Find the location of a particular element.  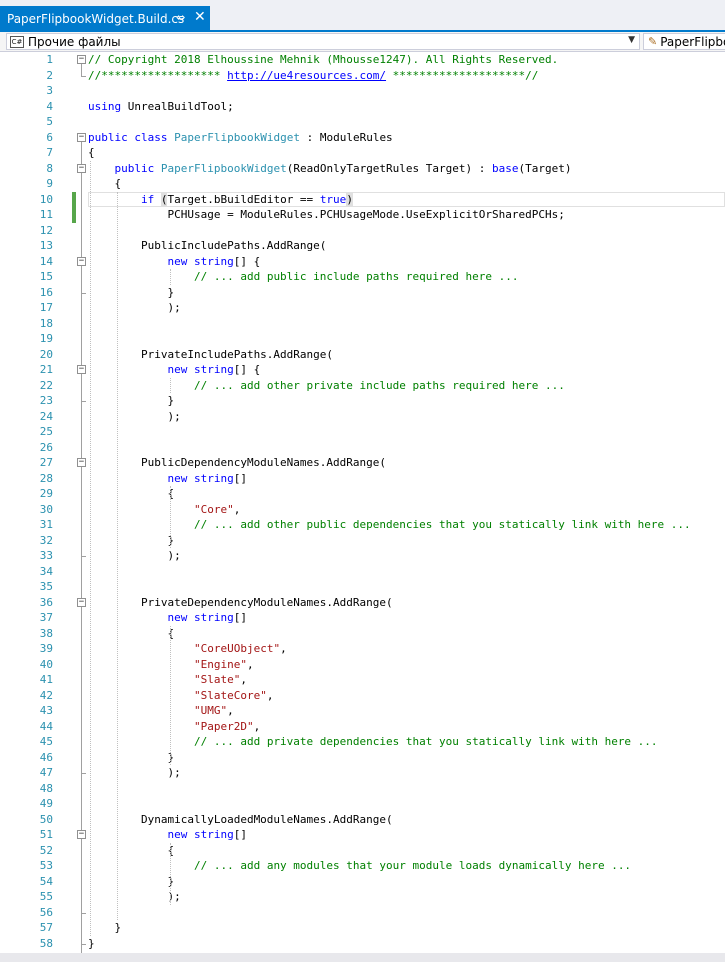

code-line: "Paper2D", is located at coordinates (406, 727).